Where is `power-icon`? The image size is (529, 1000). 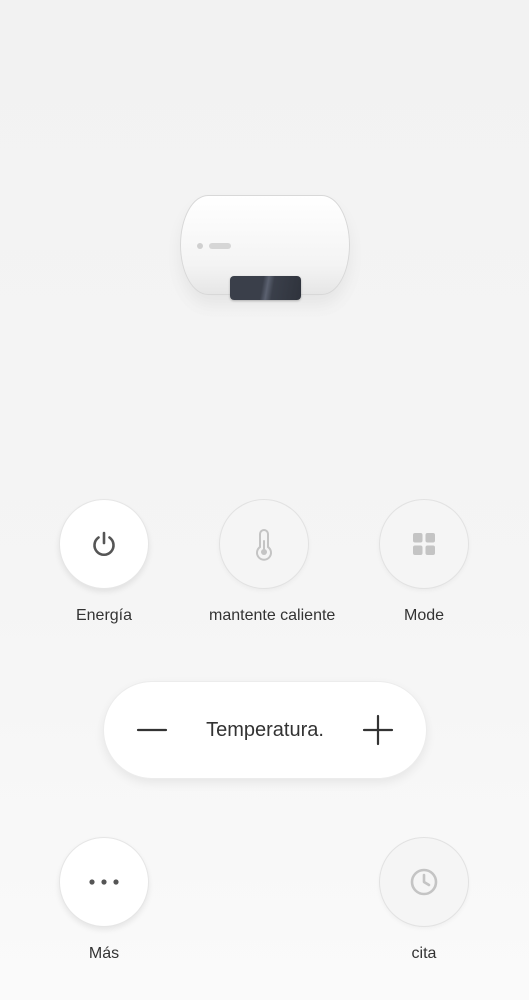 power-icon is located at coordinates (104, 543).